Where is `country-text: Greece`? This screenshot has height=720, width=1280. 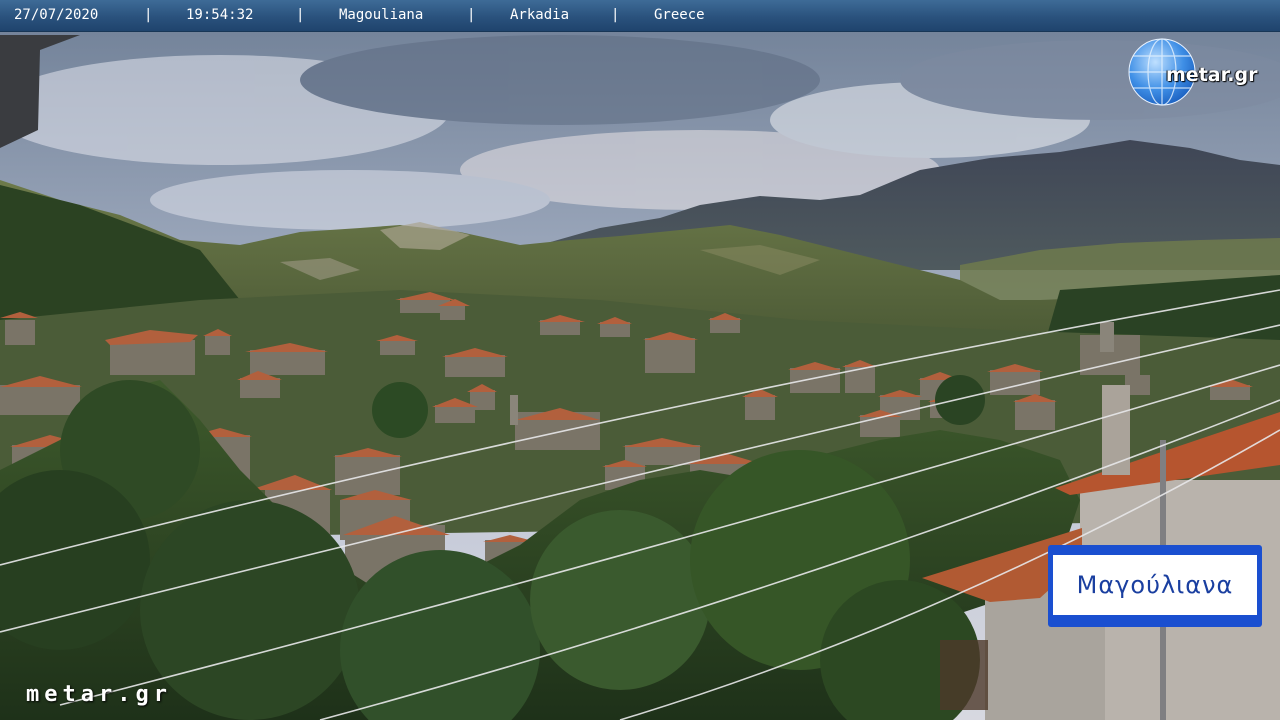 country-text: Greece is located at coordinates (679, 15).